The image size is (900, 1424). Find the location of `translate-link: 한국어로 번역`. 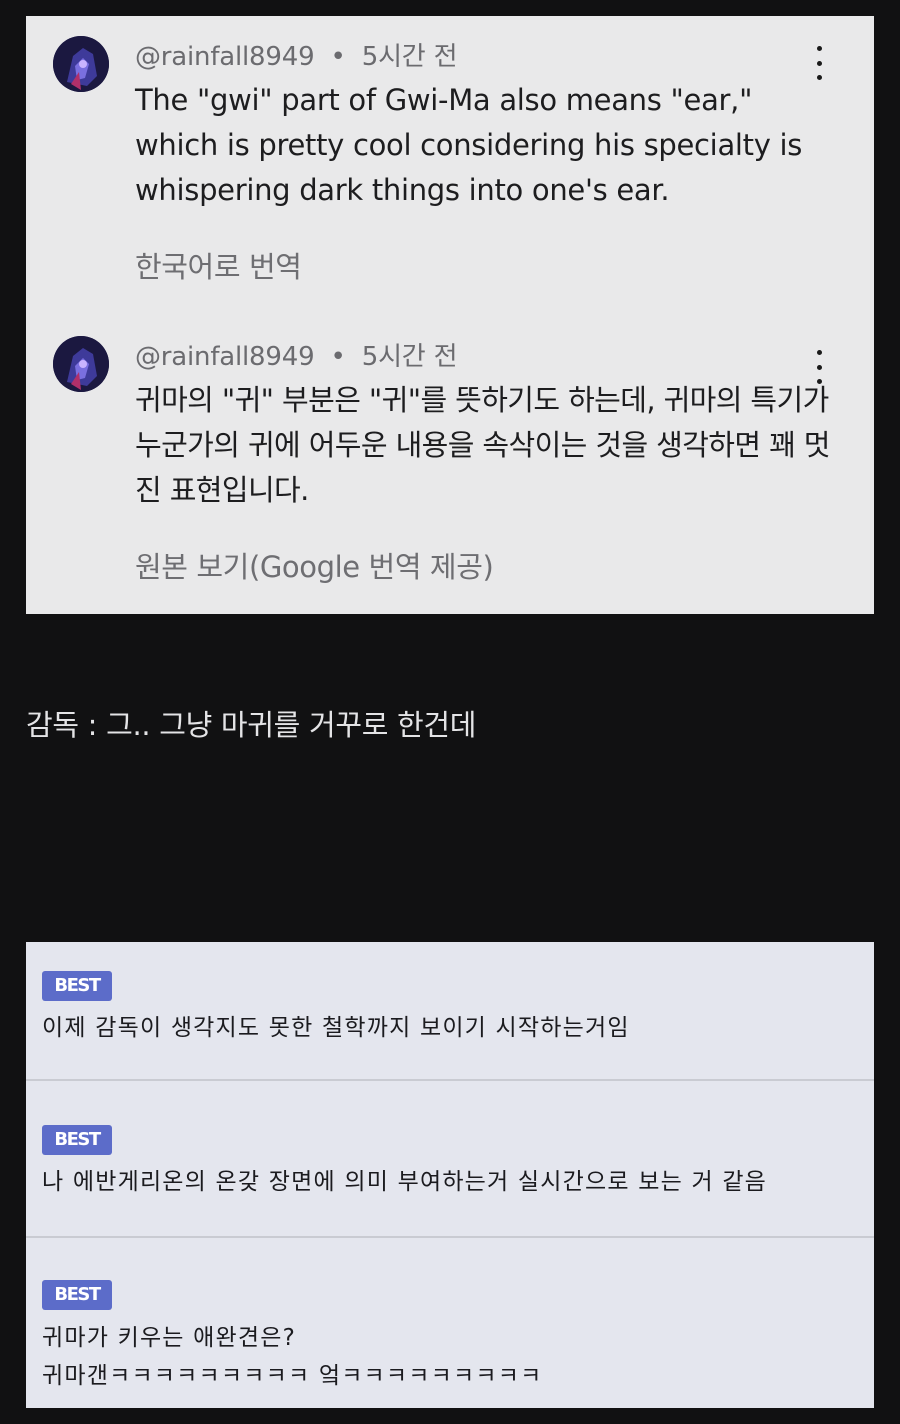

translate-link: 한국어로 번역 is located at coordinates (218, 265).